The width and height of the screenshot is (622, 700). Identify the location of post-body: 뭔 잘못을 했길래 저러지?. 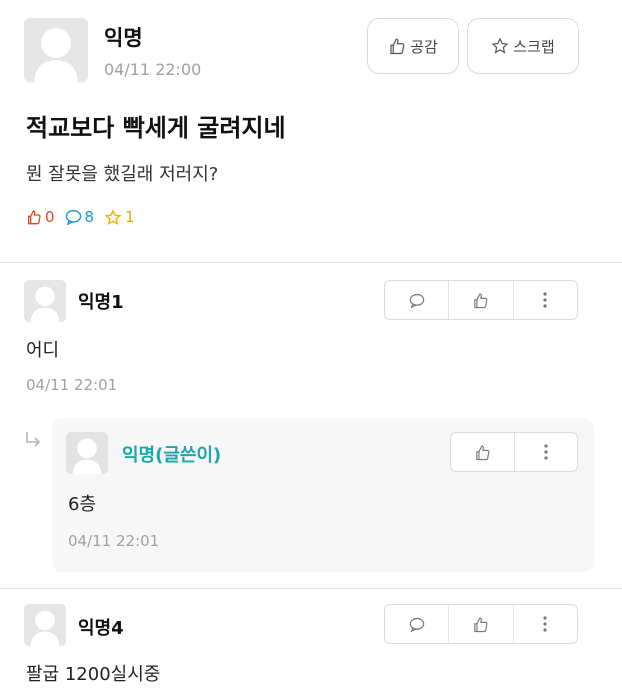
(122, 174).